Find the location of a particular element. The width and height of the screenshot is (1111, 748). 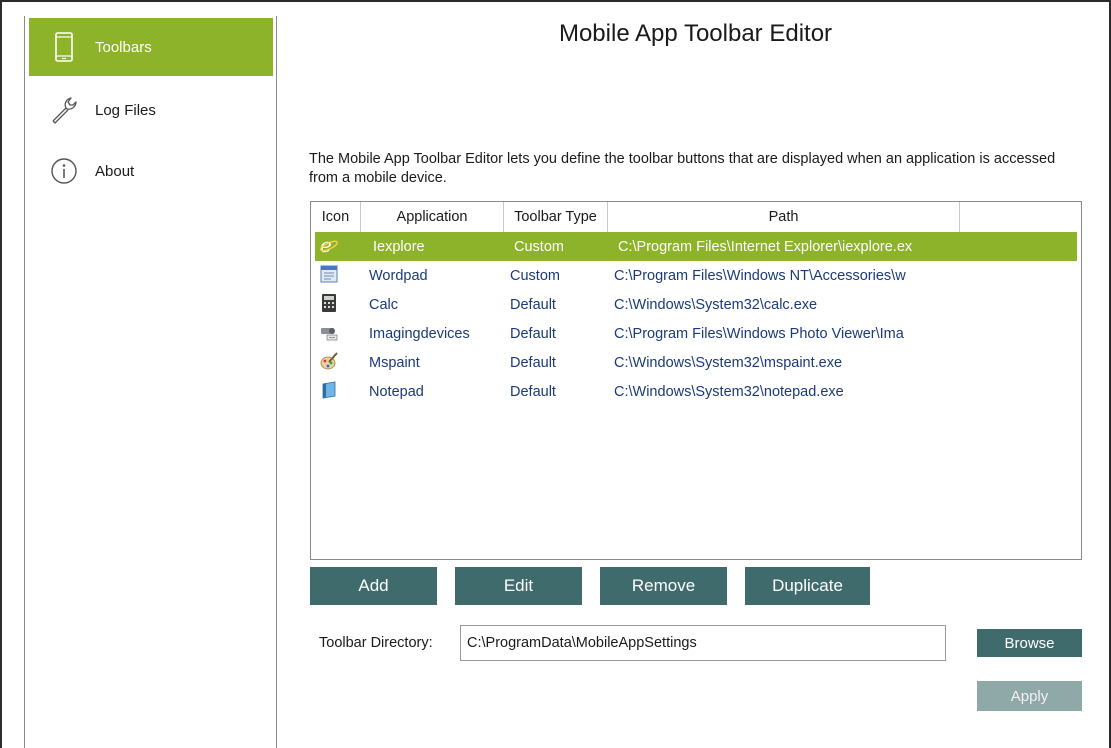

svg-text: e is located at coordinates (326, 245).